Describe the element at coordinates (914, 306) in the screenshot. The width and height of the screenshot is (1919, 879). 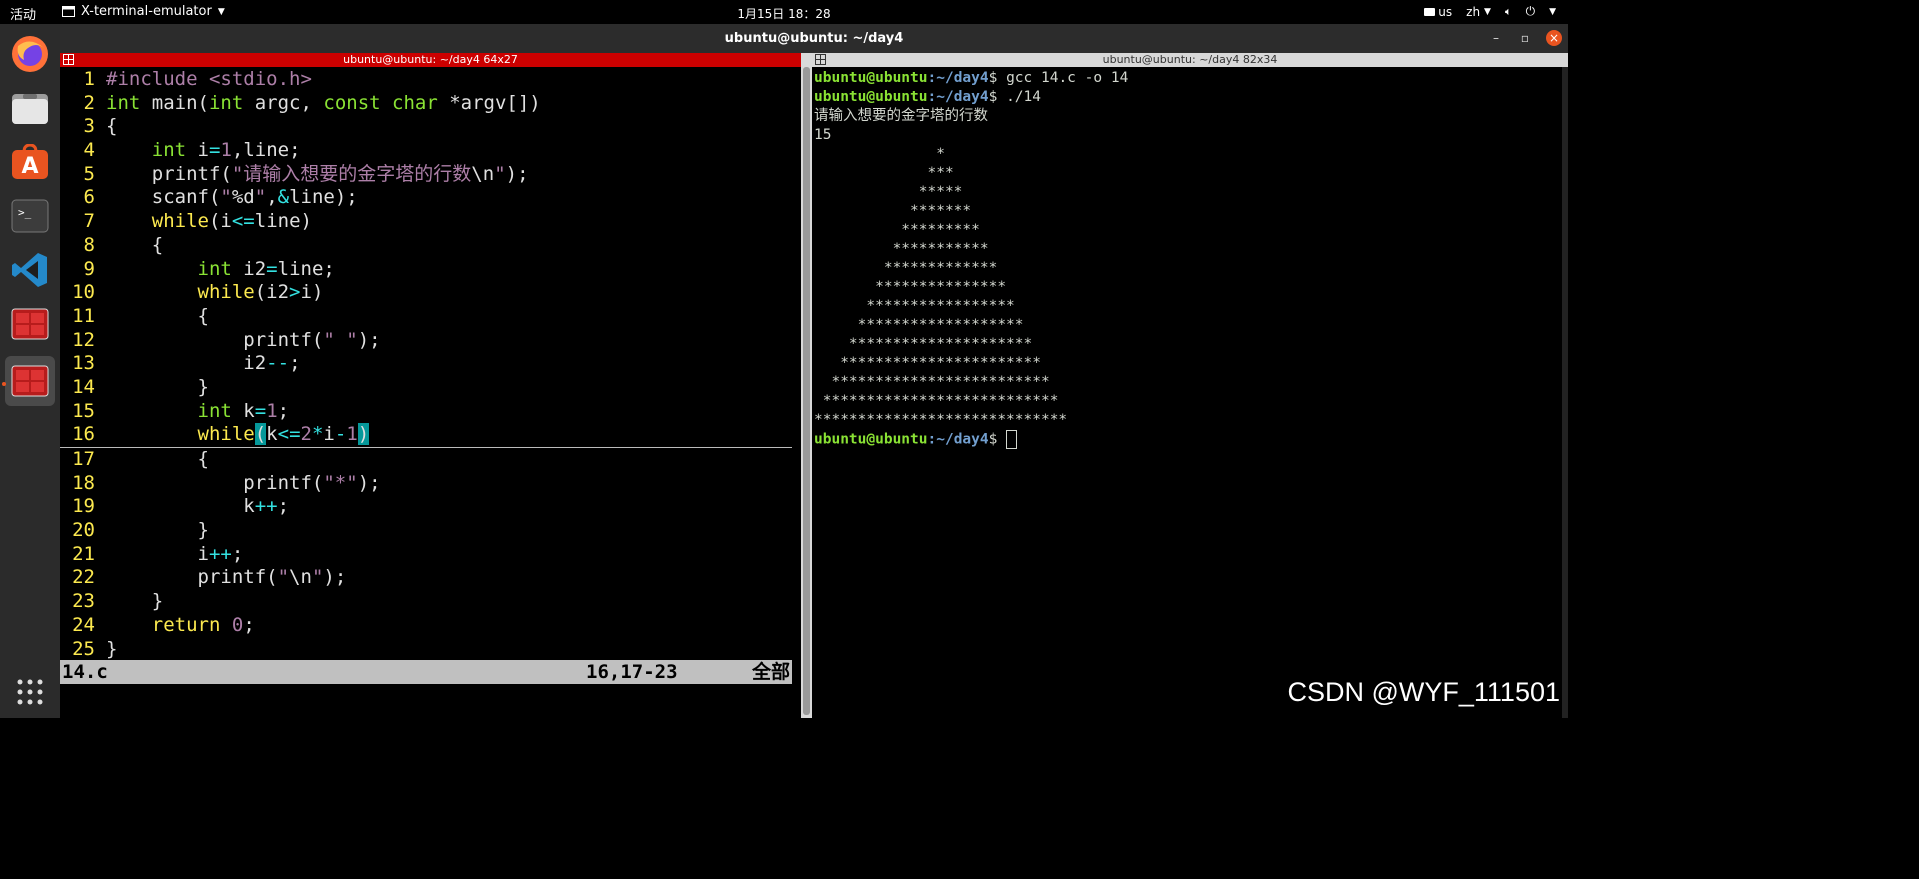
I see `pyramid-row: *****************` at that location.